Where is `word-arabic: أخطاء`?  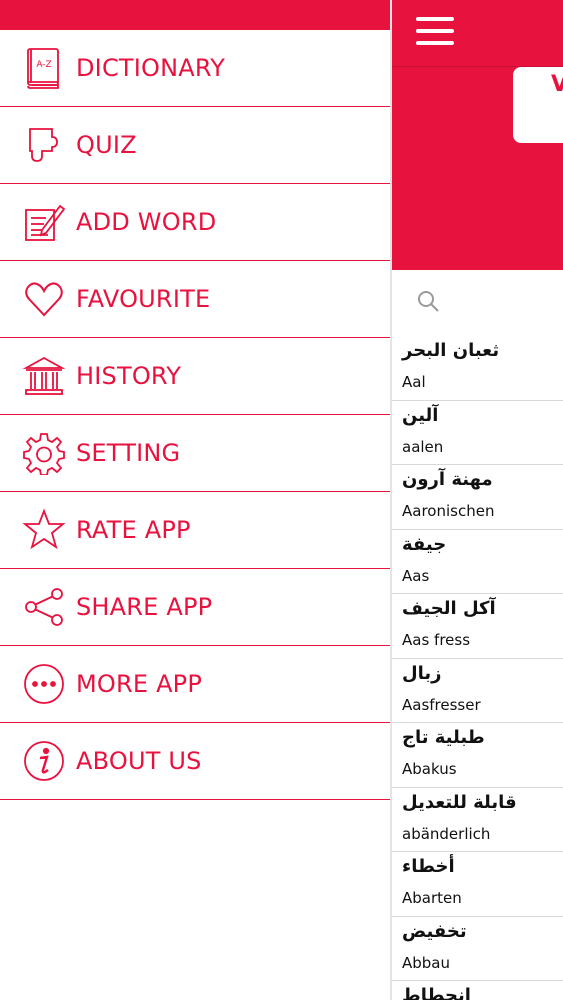
word-arabic: أخطاء is located at coordinates (428, 866).